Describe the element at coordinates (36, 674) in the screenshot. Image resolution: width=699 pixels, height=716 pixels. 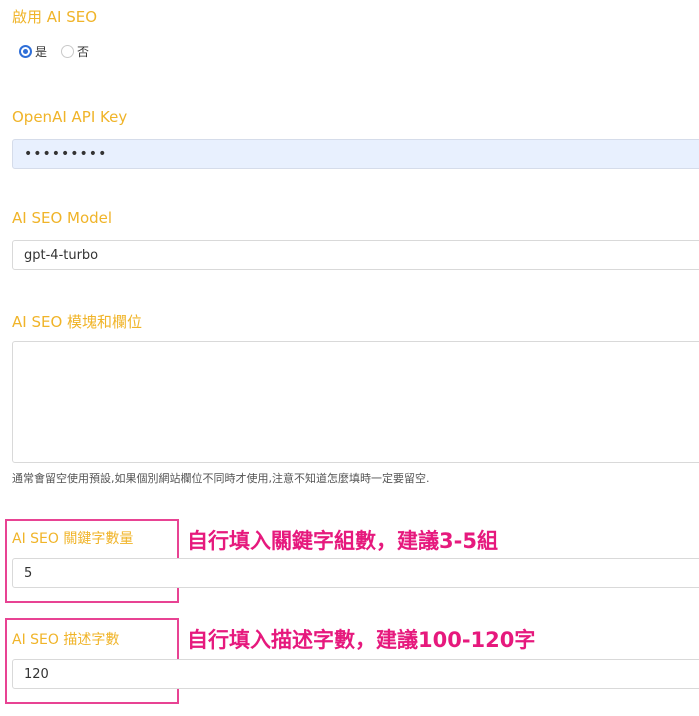
I see `desc-length-value: 120` at that location.